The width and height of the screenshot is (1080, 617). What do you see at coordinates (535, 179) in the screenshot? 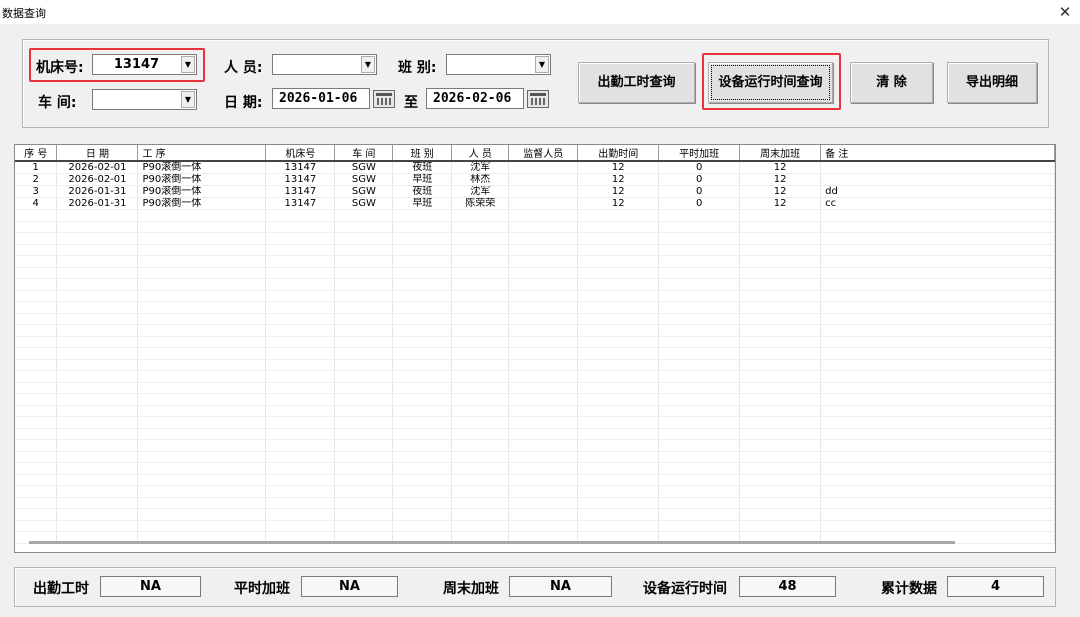
I see `table-row: 2 2026-02-01 P90滚倒一体 13147 SGW 早班 林杰 12 0 12` at bounding box center [535, 179].